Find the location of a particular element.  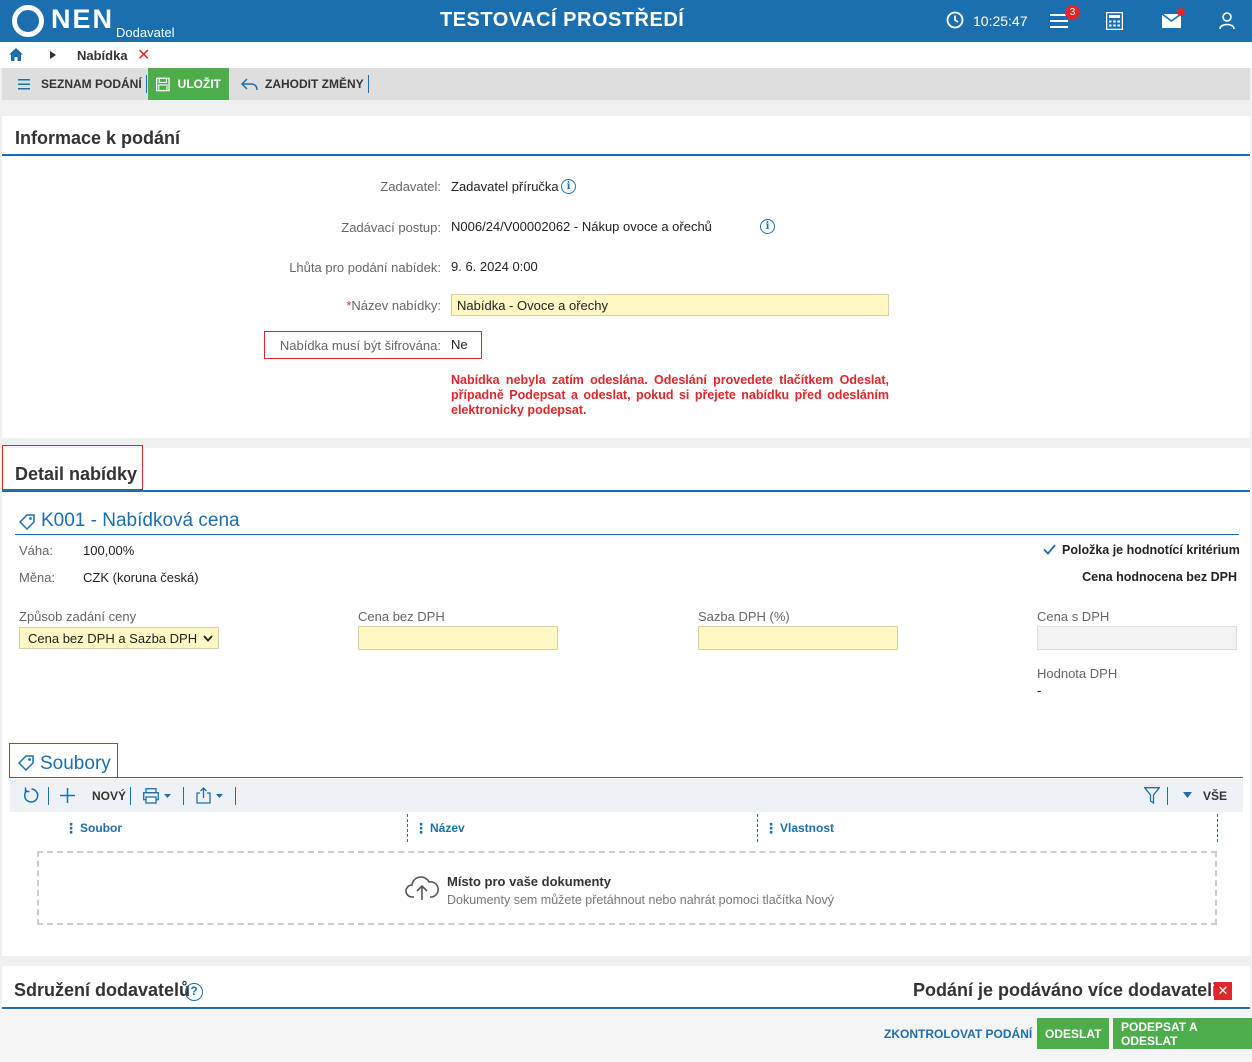

chevron-right-icon is located at coordinates (53, 55).